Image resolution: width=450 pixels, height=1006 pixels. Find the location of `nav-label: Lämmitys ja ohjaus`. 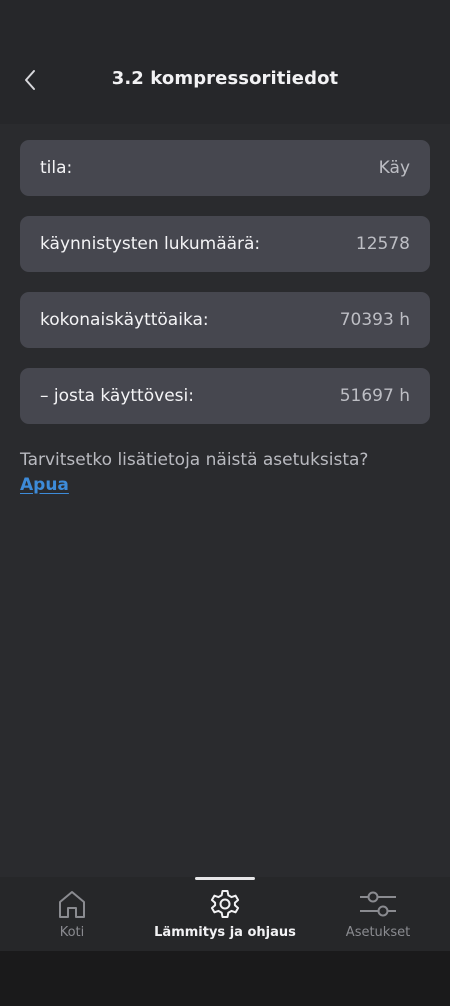

nav-label: Lämmitys ja ohjaus is located at coordinates (225, 932).